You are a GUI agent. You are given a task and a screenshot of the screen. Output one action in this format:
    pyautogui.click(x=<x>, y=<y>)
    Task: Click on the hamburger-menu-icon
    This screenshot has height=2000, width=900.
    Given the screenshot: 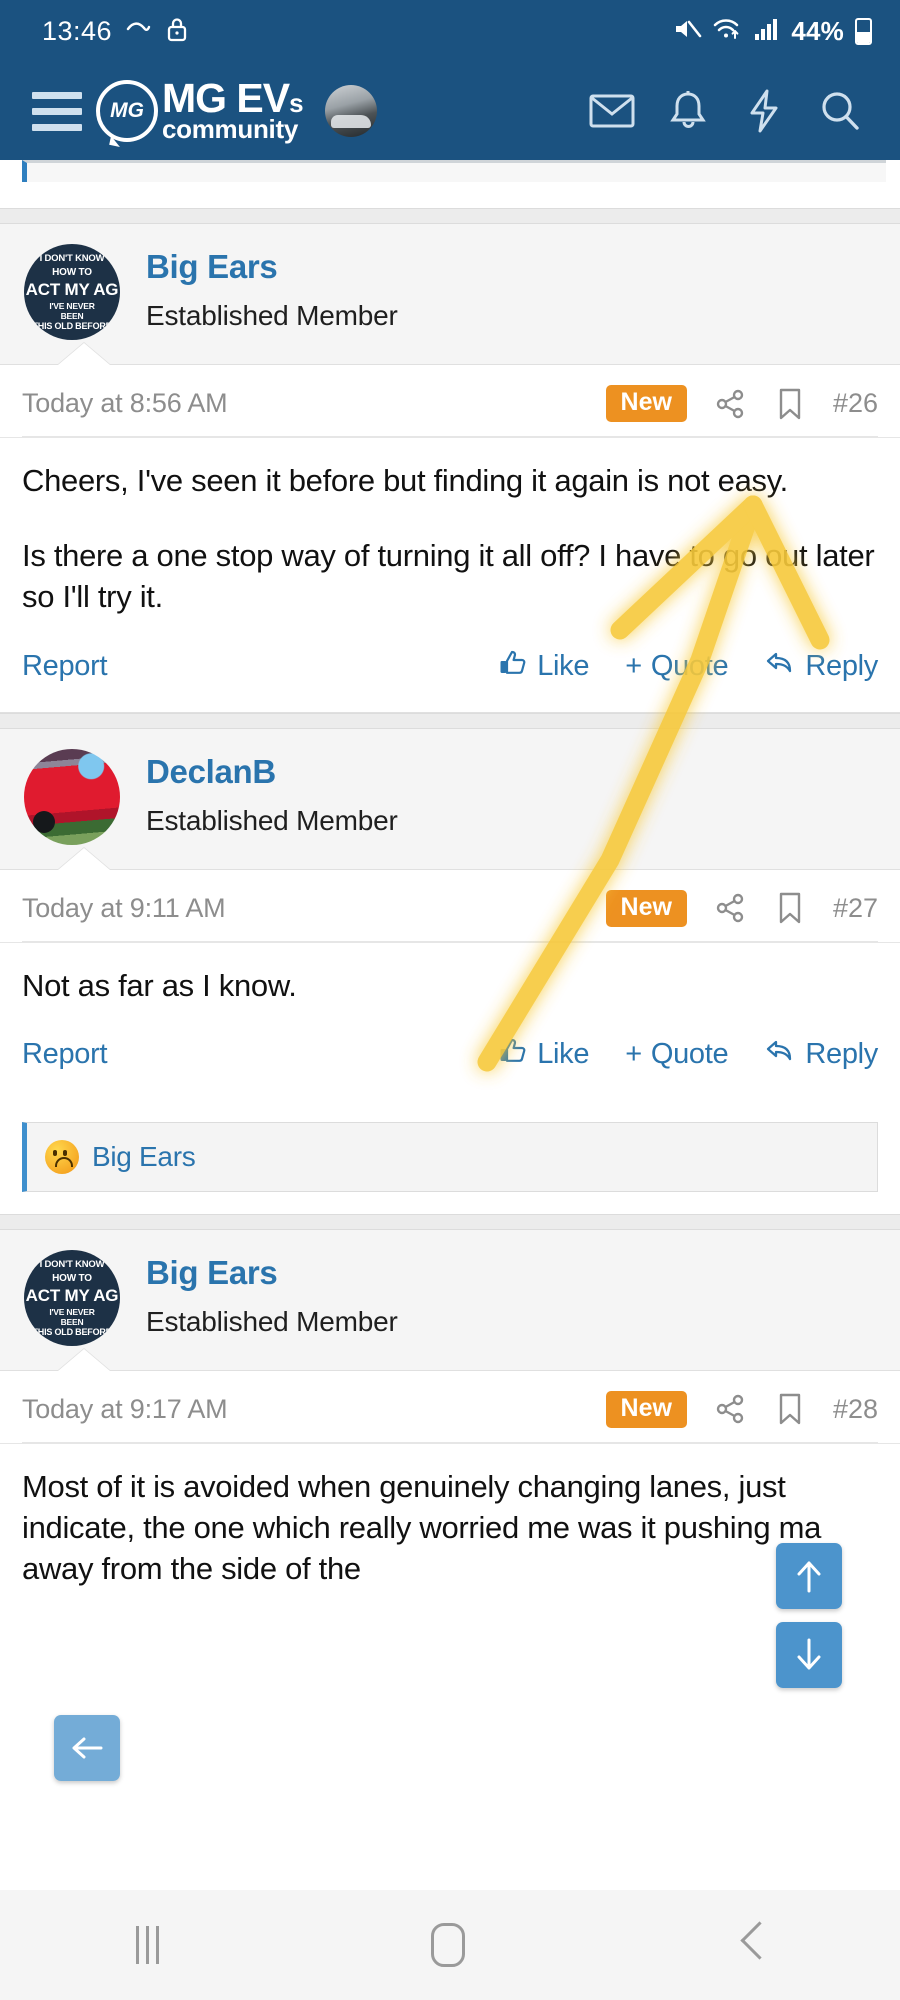 What is the action you would take?
    pyautogui.click(x=57, y=111)
    